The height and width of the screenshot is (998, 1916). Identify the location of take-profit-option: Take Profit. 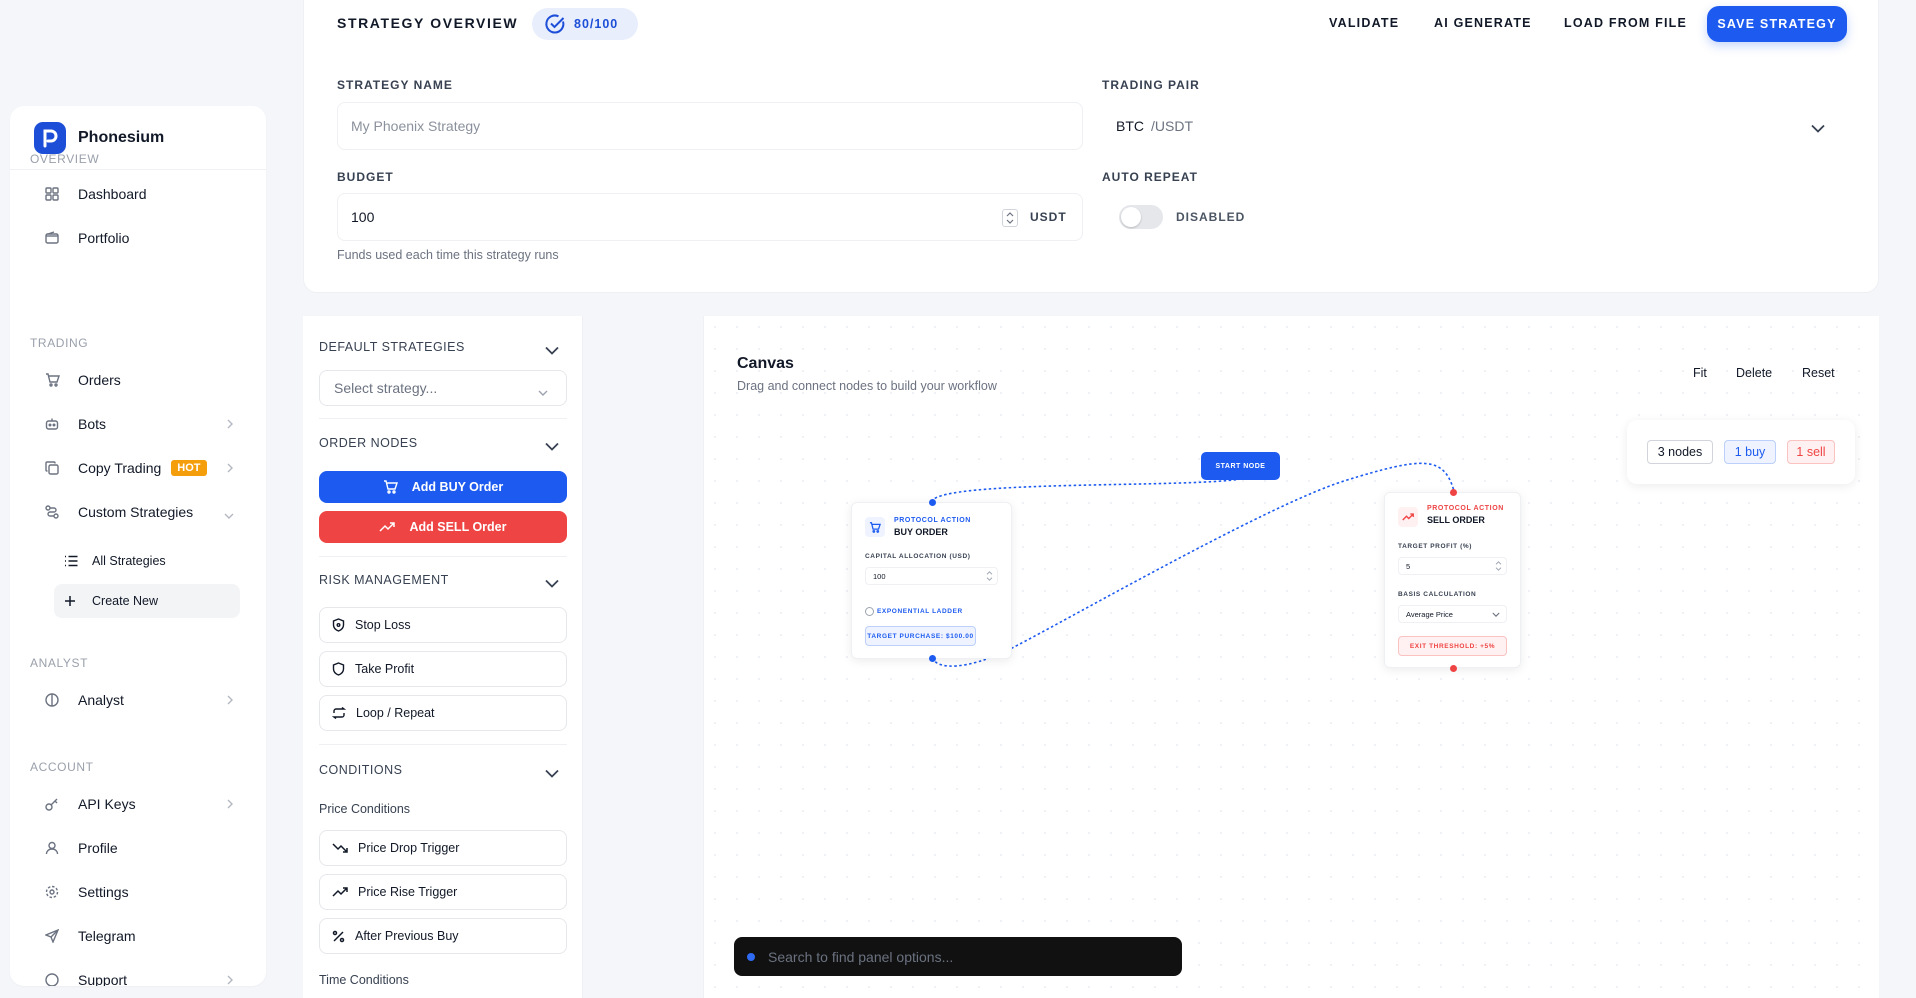
(443, 669).